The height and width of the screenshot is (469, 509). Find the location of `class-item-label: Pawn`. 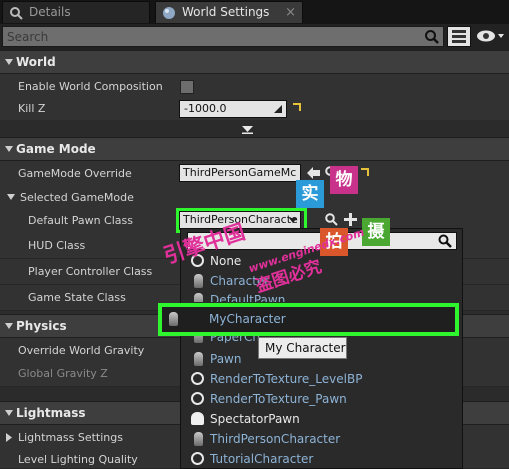

class-item-label: Pawn is located at coordinates (226, 359).